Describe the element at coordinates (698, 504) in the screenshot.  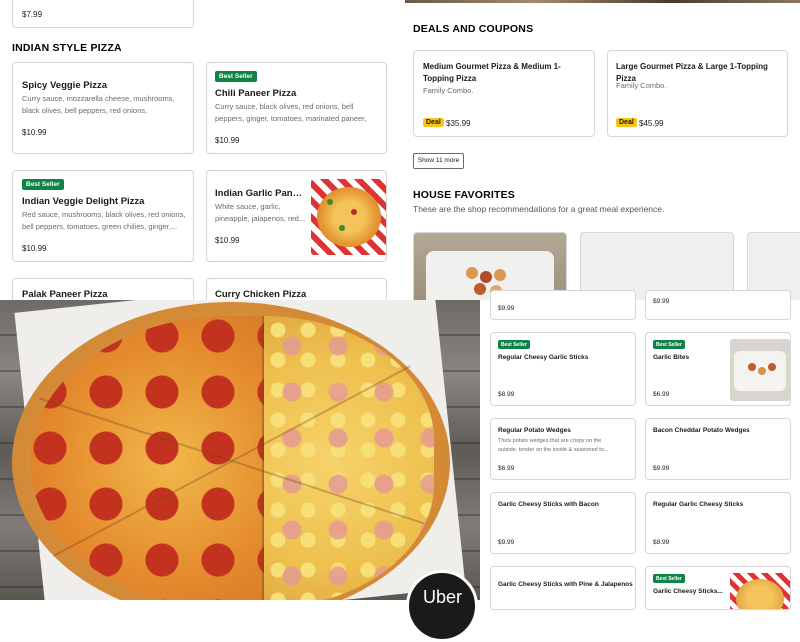
I see `item-name: Regular Garlic Cheesy Sticks` at that location.